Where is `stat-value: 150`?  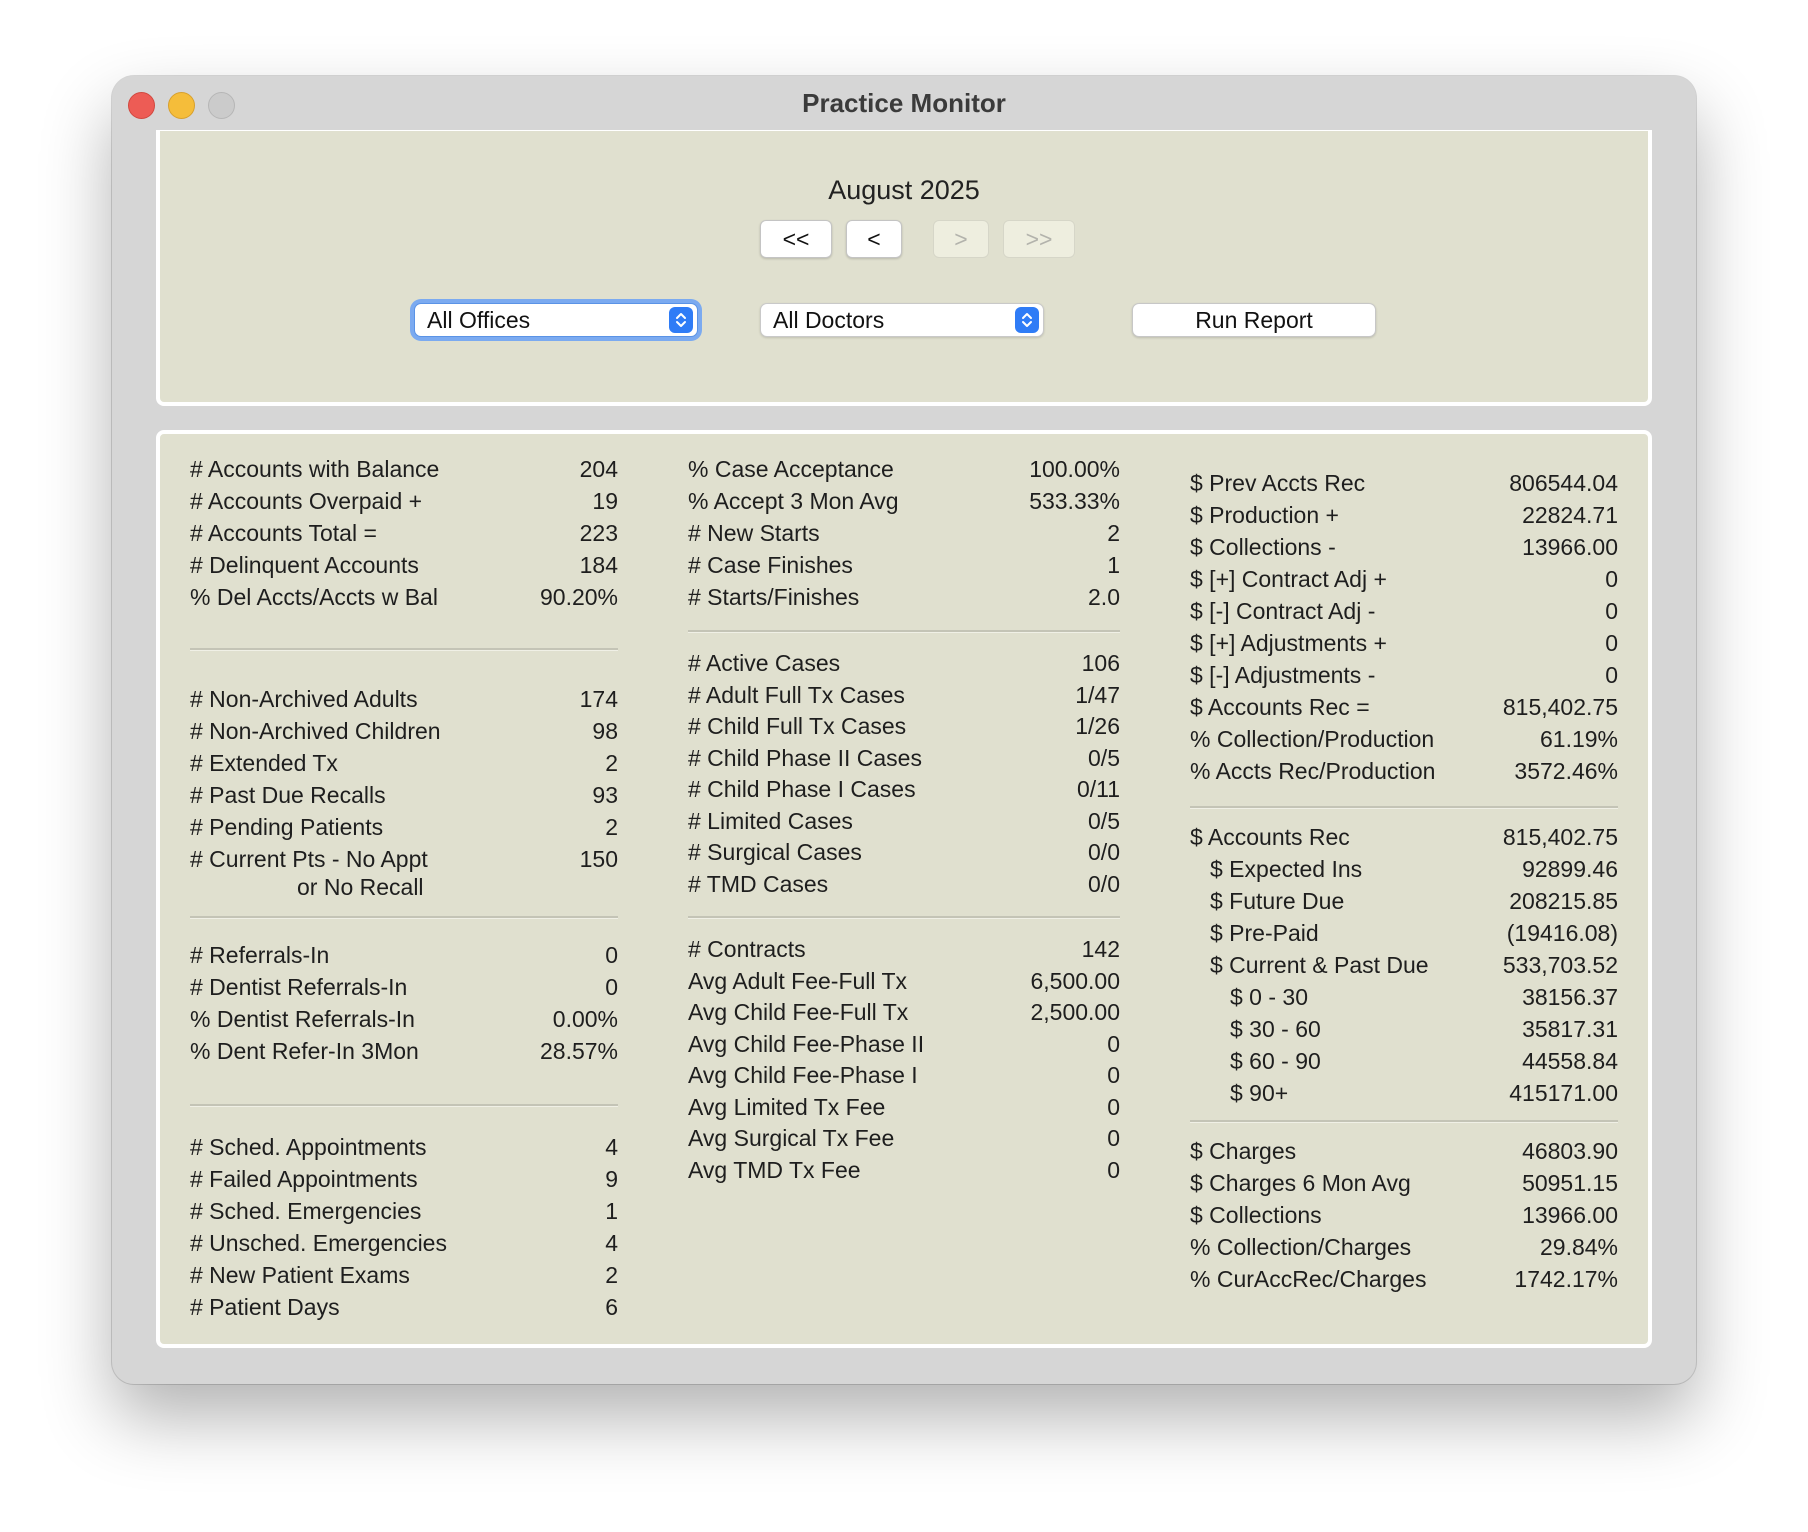
stat-value: 150 is located at coordinates (598, 859).